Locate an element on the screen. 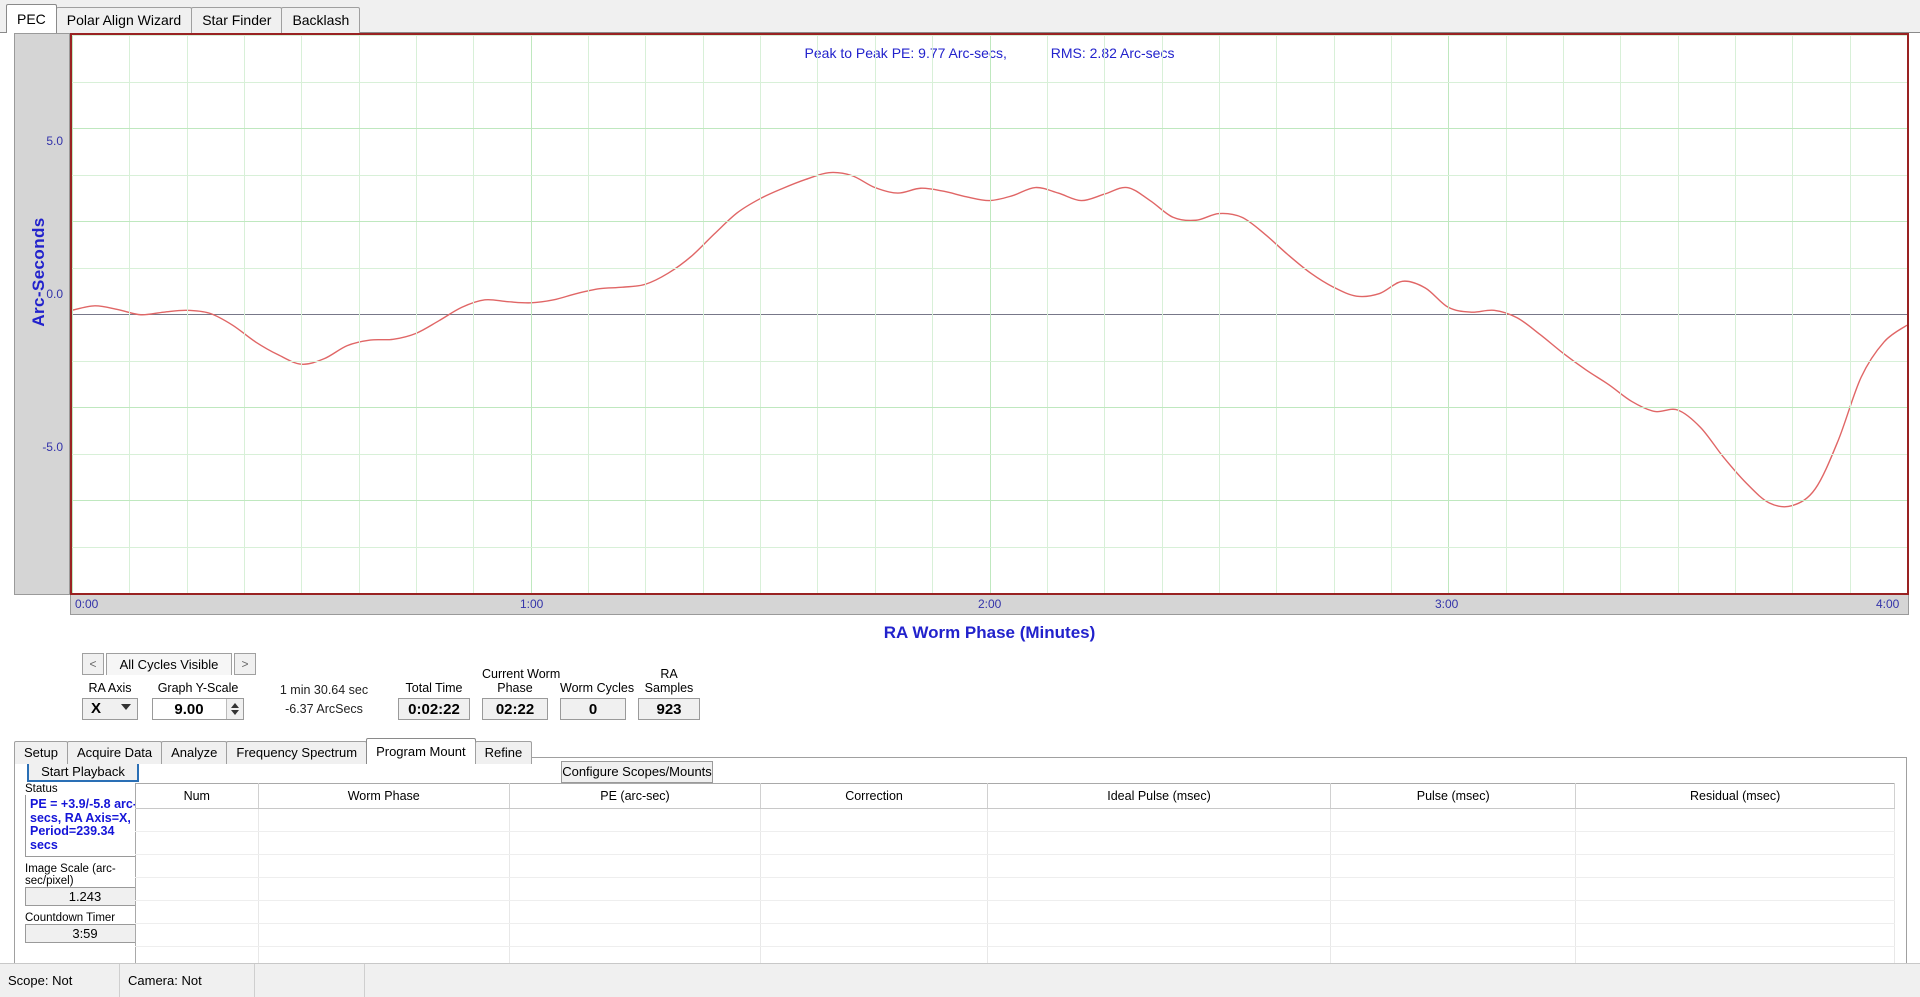  prev-cycle-button: < is located at coordinates (93, 664).